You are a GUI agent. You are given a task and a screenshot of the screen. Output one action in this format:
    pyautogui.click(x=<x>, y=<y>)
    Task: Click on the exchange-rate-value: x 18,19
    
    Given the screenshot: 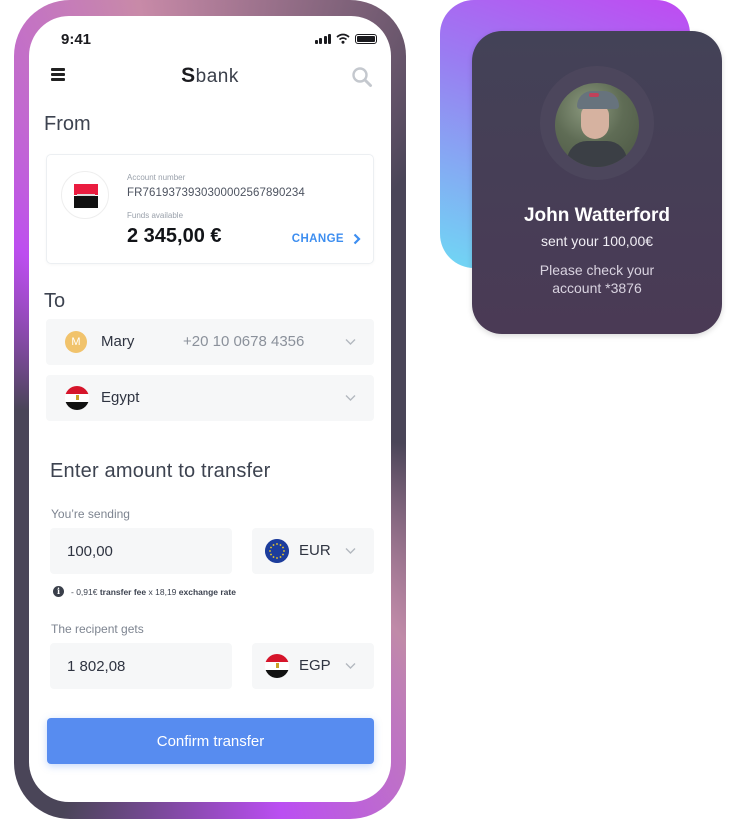 What is the action you would take?
    pyautogui.click(x=162, y=591)
    